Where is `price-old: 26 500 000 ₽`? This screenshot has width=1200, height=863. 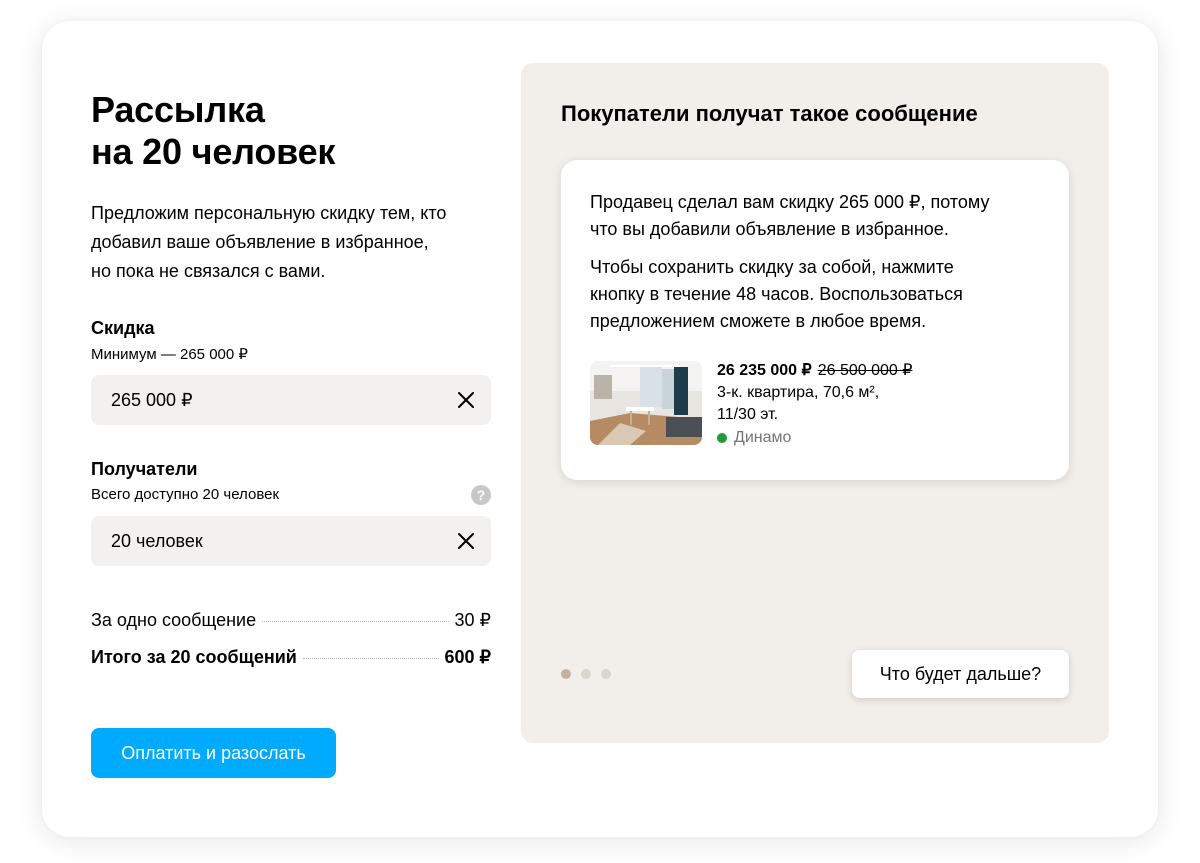
price-old: 26 500 000 ₽ is located at coordinates (865, 370).